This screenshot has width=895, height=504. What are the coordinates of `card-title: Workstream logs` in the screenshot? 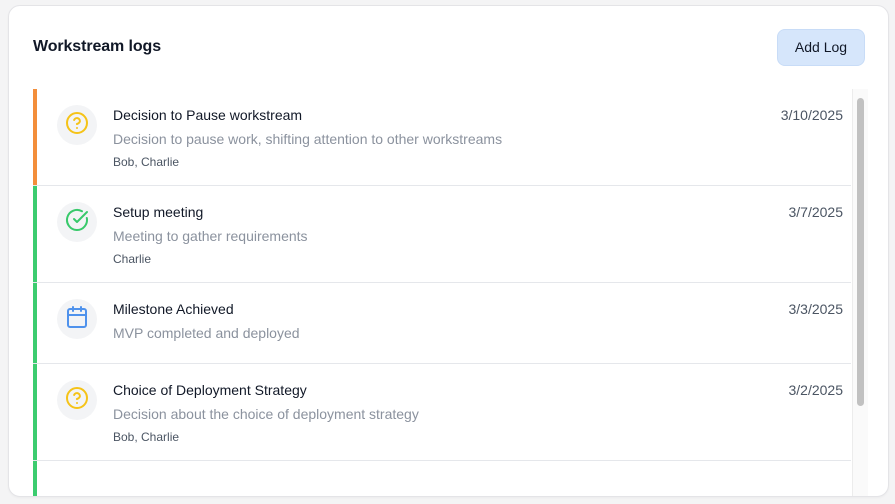 It's located at (97, 46).